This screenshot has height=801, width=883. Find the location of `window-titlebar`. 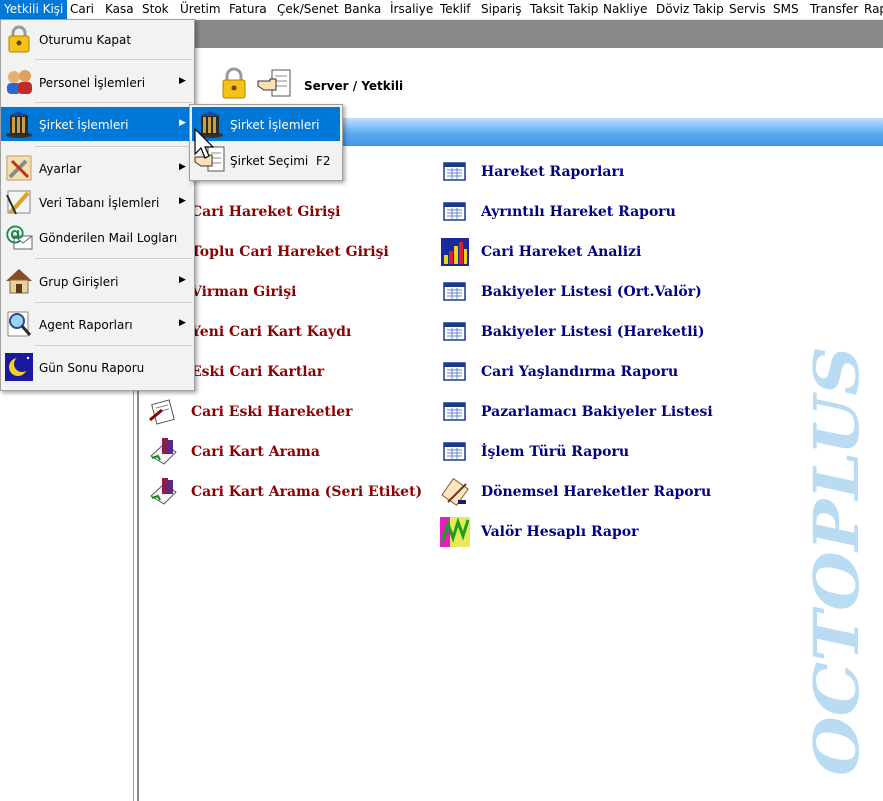

window-titlebar is located at coordinates (511, 34).